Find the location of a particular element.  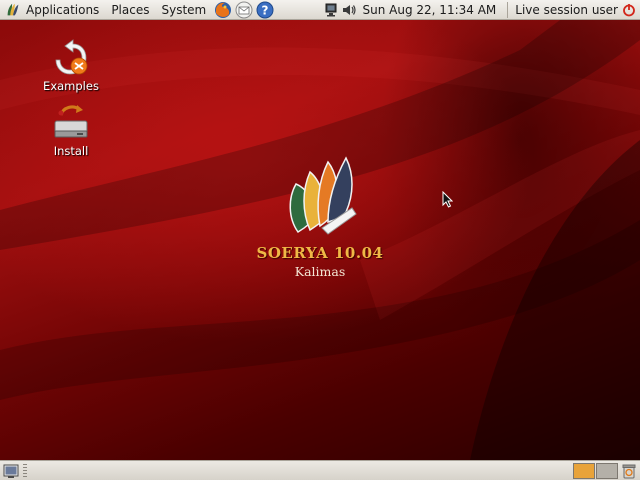

desktop-icon-install: Install is located at coordinates (71, 130).